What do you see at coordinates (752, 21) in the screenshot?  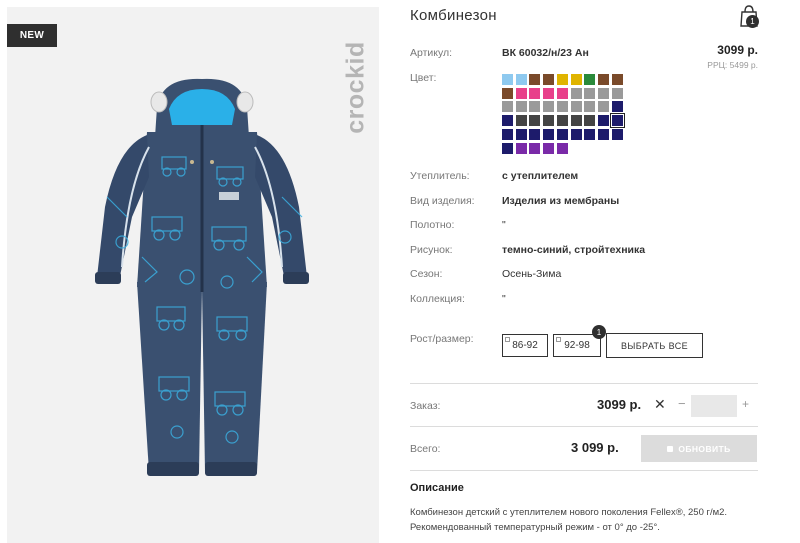 I see `cart-count-badge: 1` at bounding box center [752, 21].